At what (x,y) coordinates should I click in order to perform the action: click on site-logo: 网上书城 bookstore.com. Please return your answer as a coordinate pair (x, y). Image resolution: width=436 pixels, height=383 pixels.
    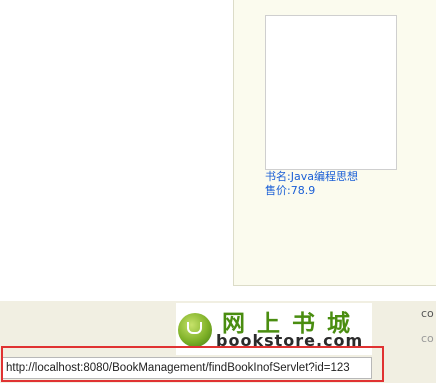
    Looking at the image, I should click on (274, 329).